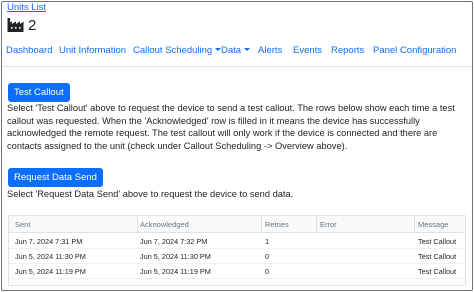 The image size is (474, 292). What do you see at coordinates (237, 224) in the screenshot?
I see `table-header: Sent Acknowledged Retries Error Message` at bounding box center [237, 224].